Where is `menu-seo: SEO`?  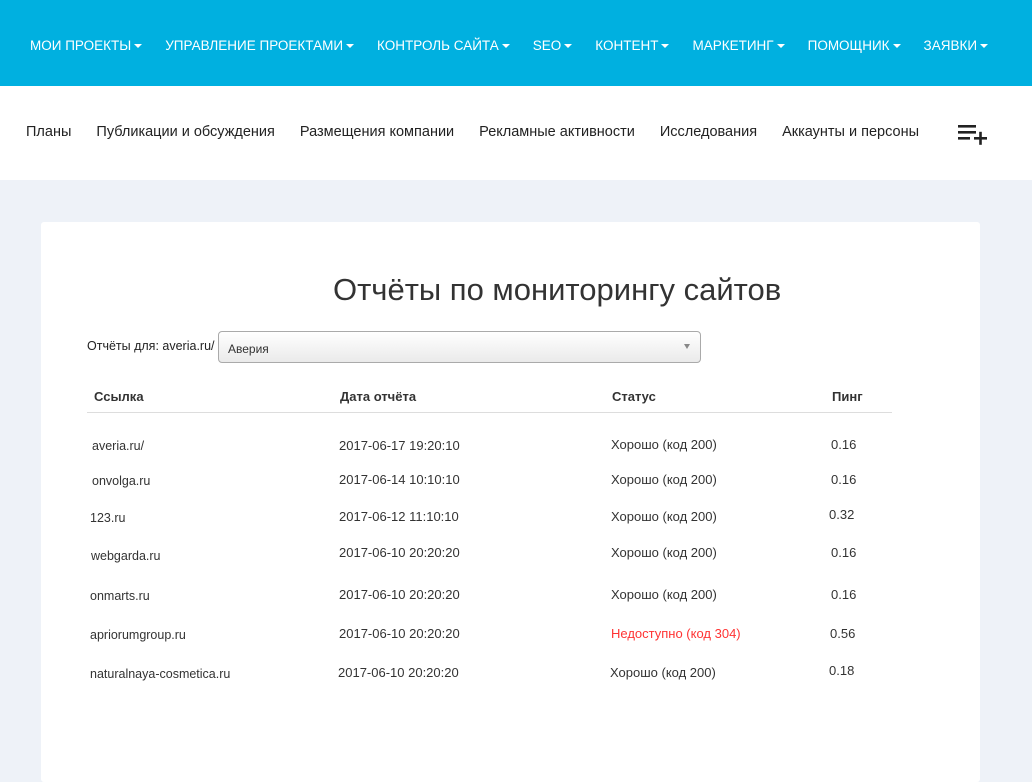
menu-seo: SEO is located at coordinates (553, 45).